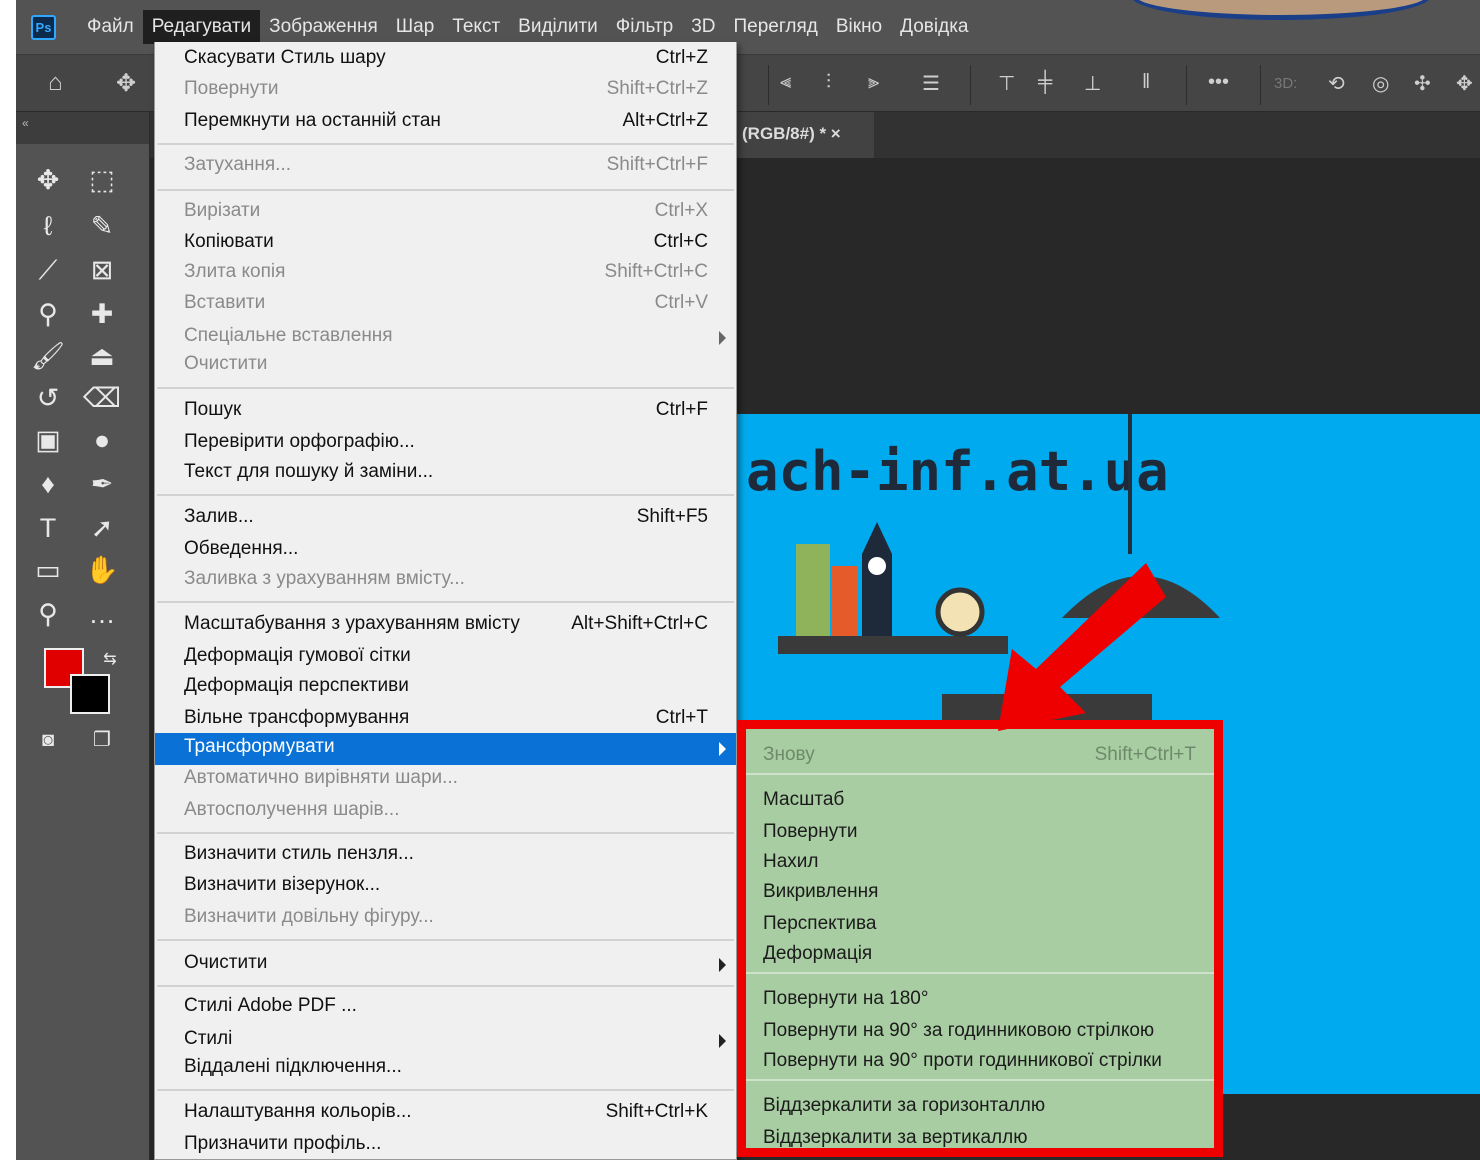 The width and height of the screenshot is (1480, 1160). What do you see at coordinates (445, 688) in the screenshot?
I see `menu-item-perspective-warp: Деформація перспективи` at bounding box center [445, 688].